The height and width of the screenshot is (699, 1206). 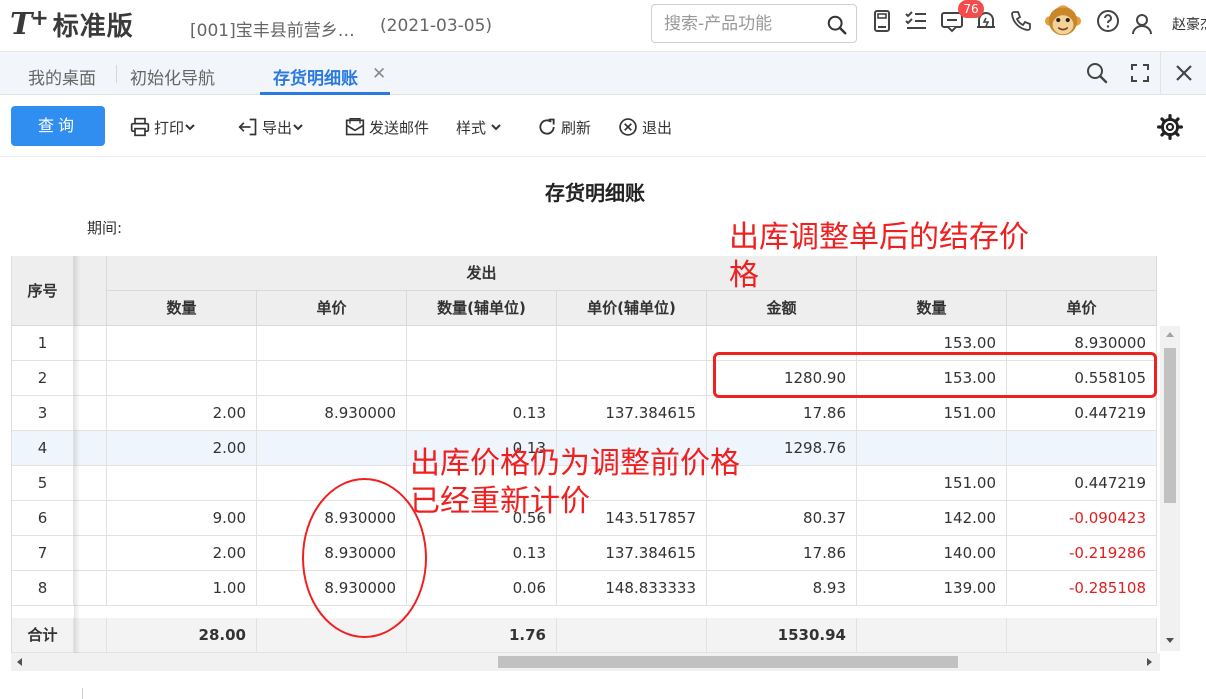 I want to click on total-cell: 28.00, so click(x=182, y=635).